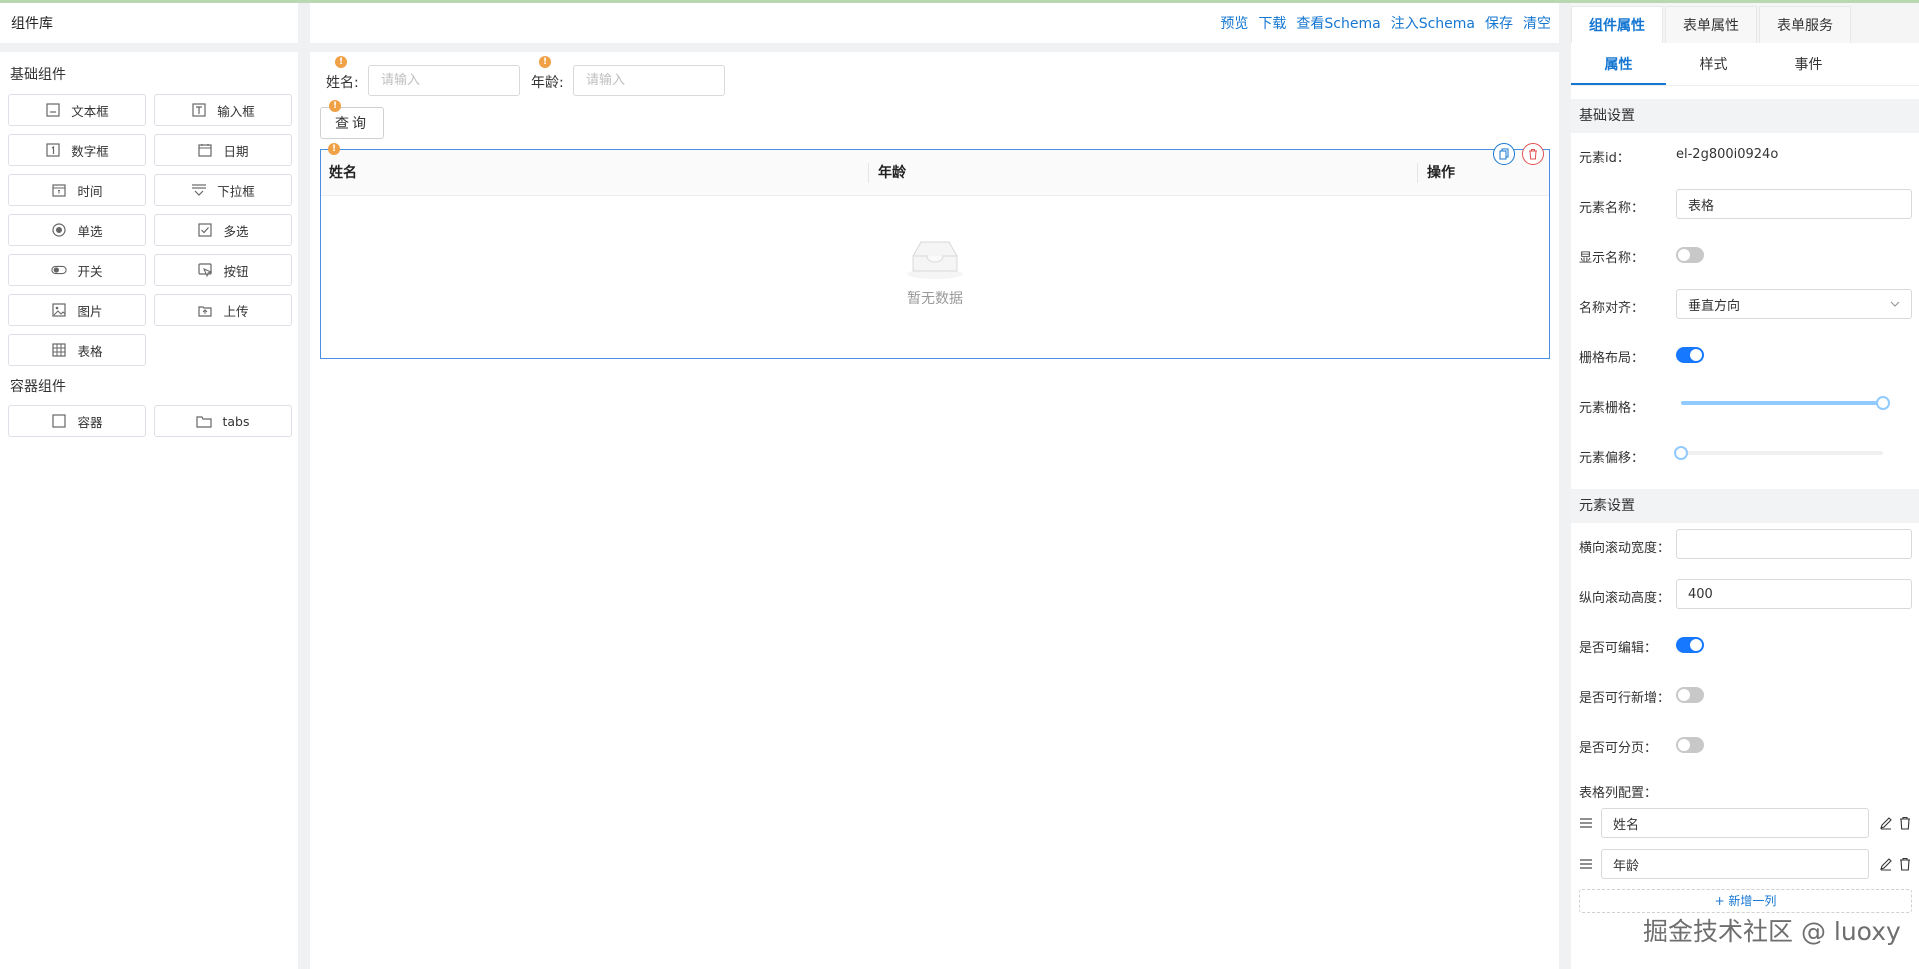 This screenshot has height=969, width=1919. I want to click on component-button: 按钮, so click(223, 270).